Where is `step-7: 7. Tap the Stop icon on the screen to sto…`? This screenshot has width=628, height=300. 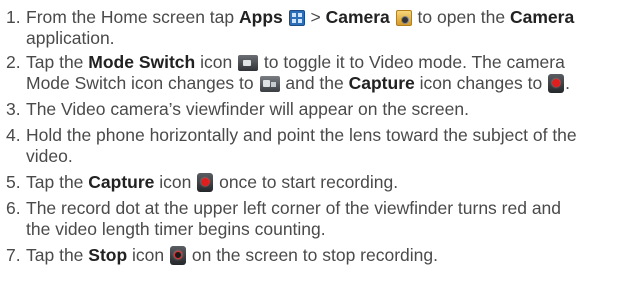
step-7: 7. Tap the Stop icon on the screen to sto… is located at coordinates (222, 255).